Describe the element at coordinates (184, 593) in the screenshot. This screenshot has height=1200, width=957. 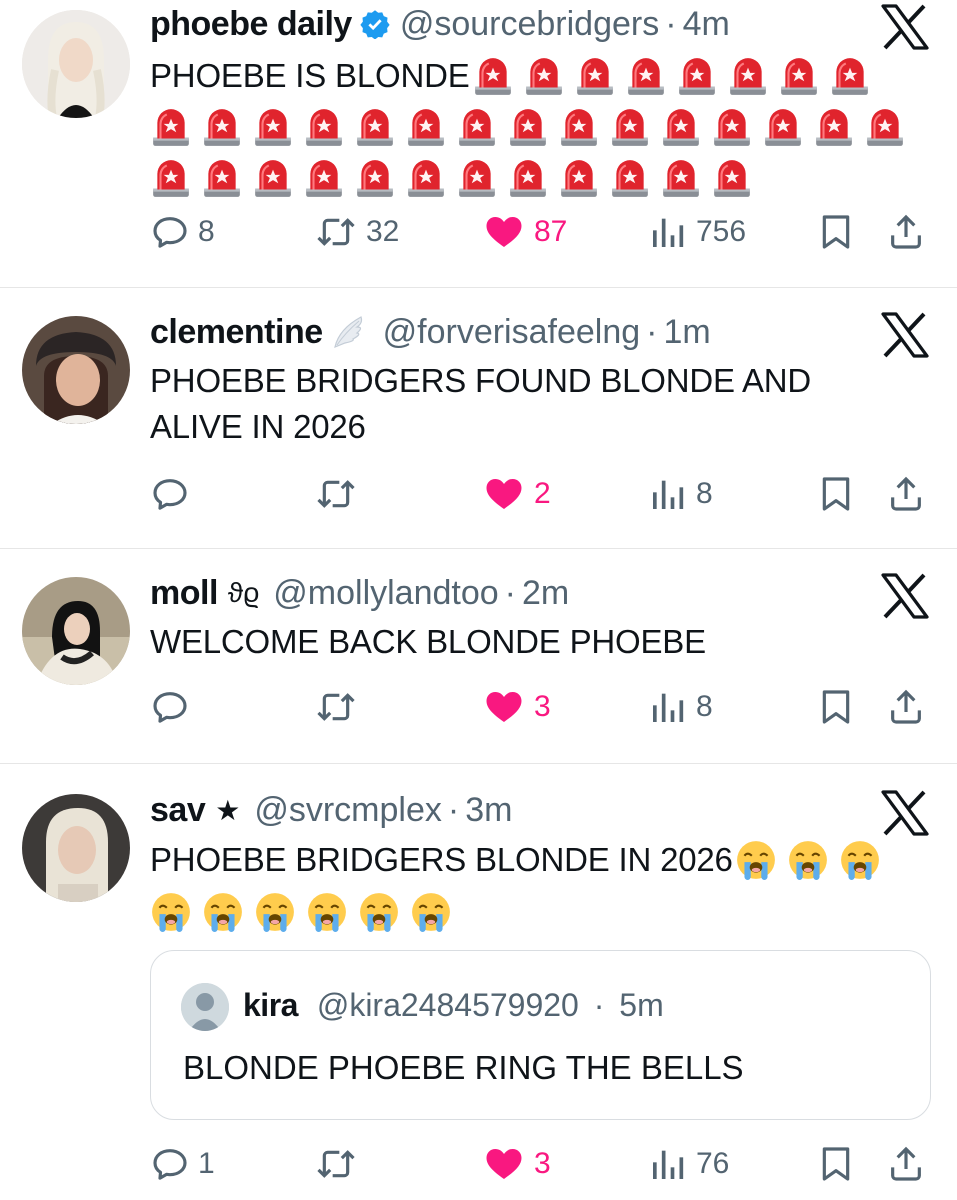
I see `display-name: moll` at that location.